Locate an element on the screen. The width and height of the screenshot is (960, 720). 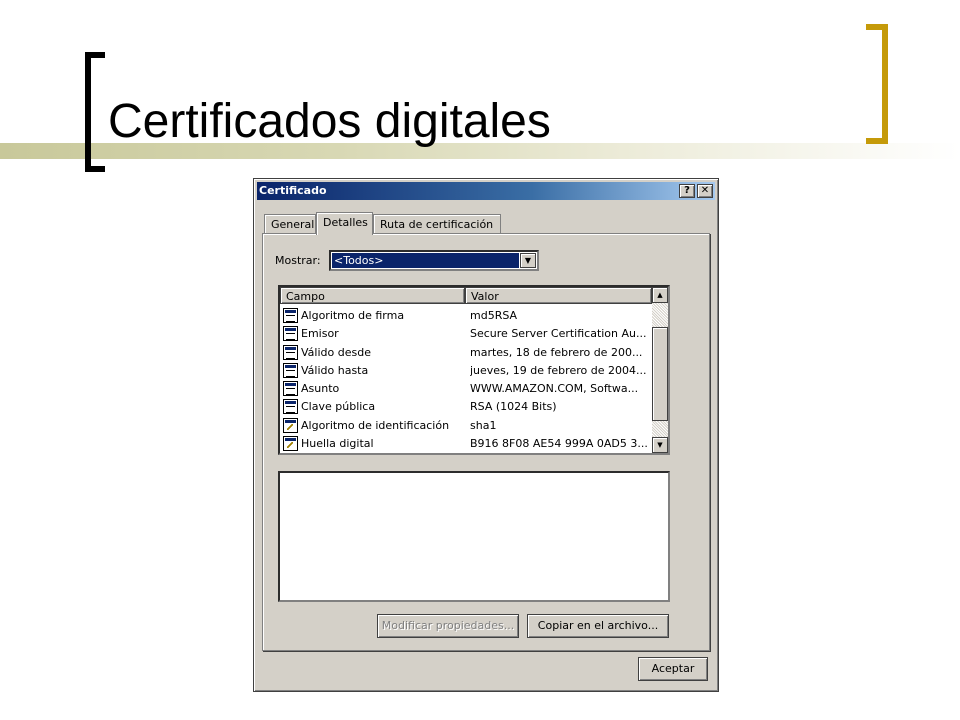
help-button: ? is located at coordinates (687, 191).